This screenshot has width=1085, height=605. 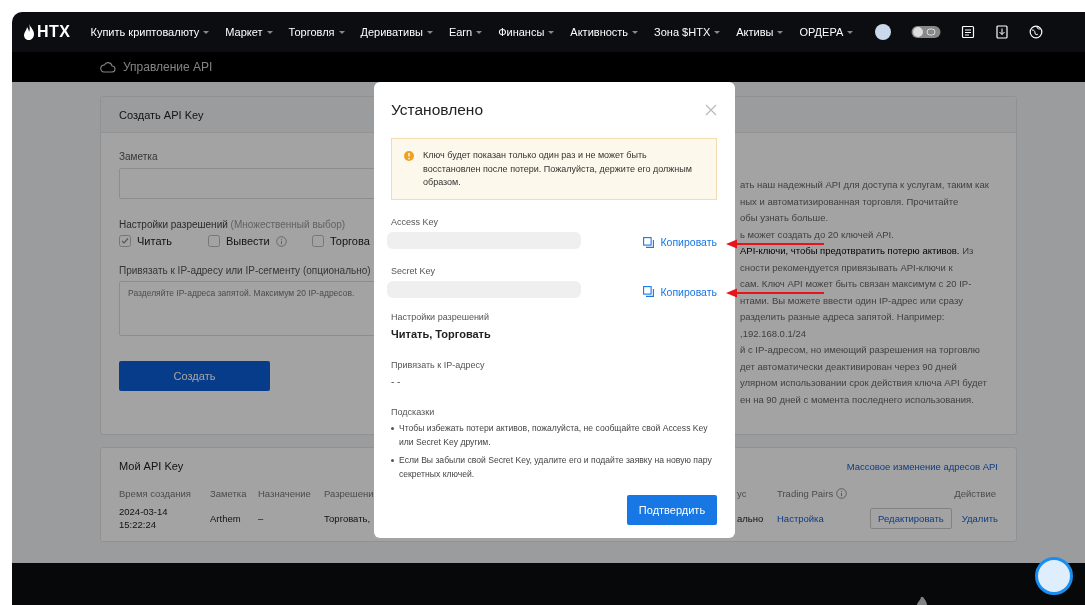 What do you see at coordinates (864, 383) in the screenshot?
I see `info-text: улярном использовании срок действия ключа API будет` at bounding box center [864, 383].